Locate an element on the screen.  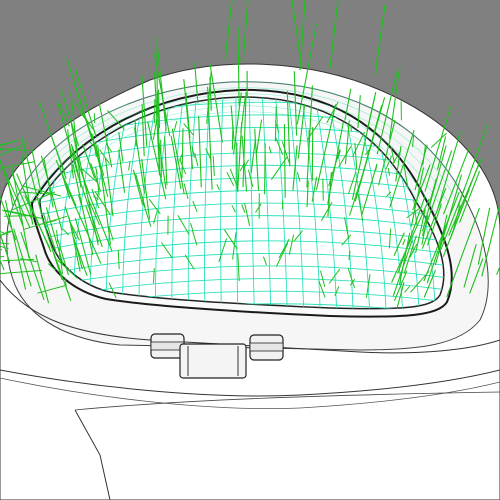
hinge-left-knuckle-band is located at coordinates (167, 346).